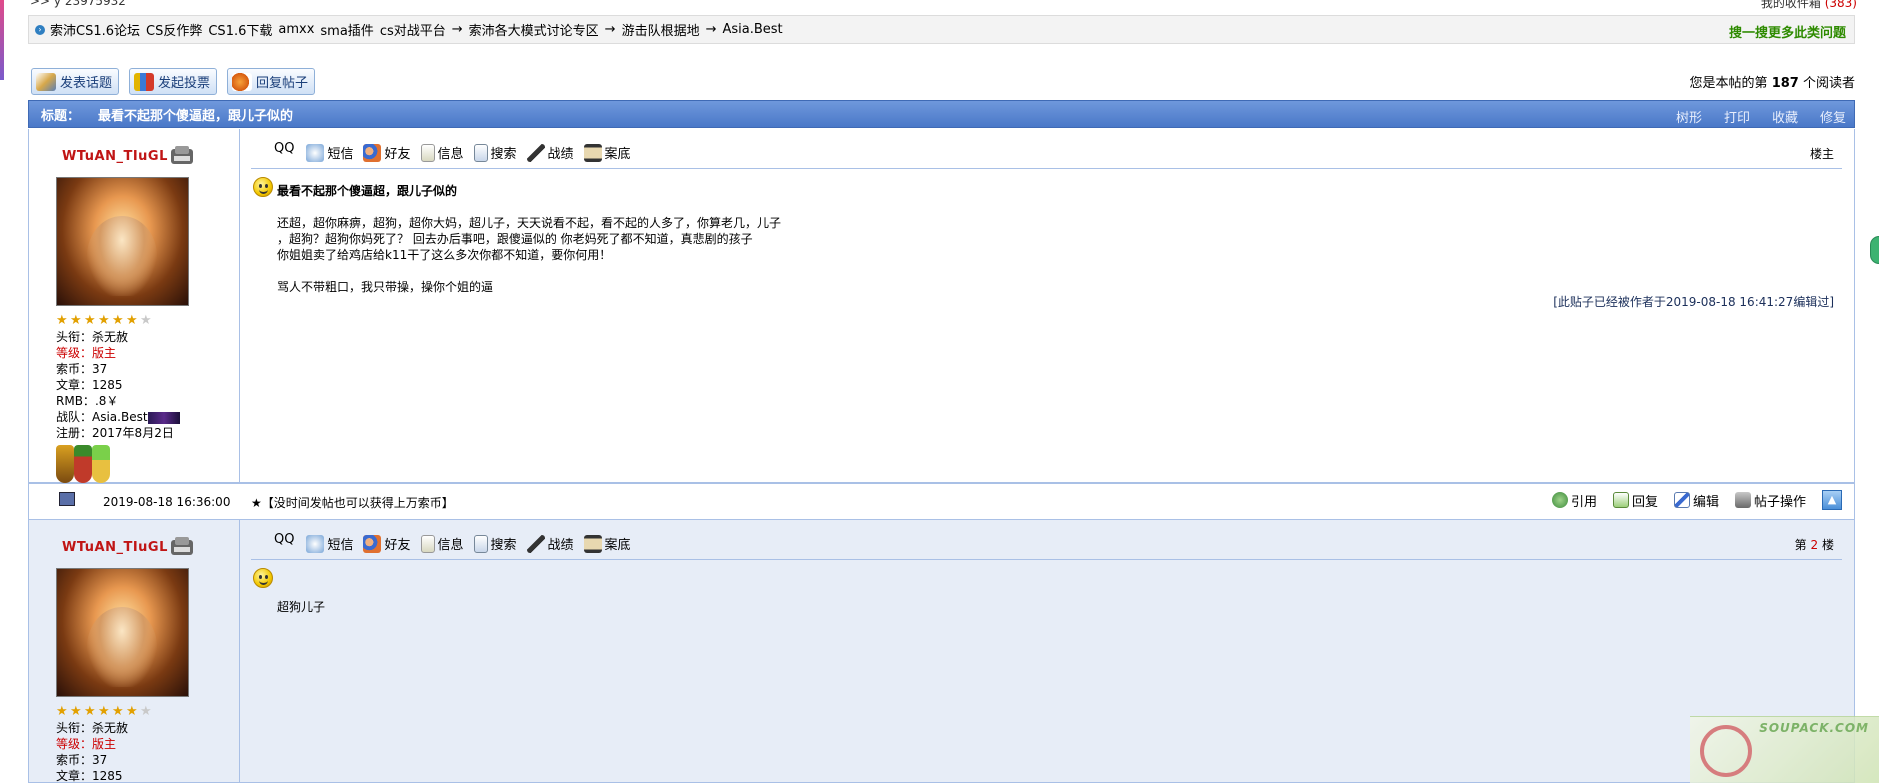 The image size is (1879, 783). Describe the element at coordinates (534, 29) in the screenshot. I see `breadcrumb-item-modes: 索沛各大模式讨论专区` at that location.